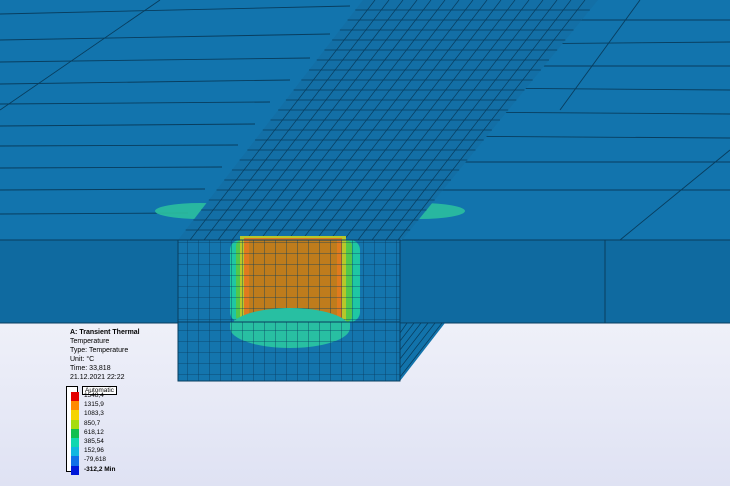 This screenshot has height=486, width=730. Describe the element at coordinates (94, 414) in the screenshot. I see `legend-label: 1083,3` at that location.